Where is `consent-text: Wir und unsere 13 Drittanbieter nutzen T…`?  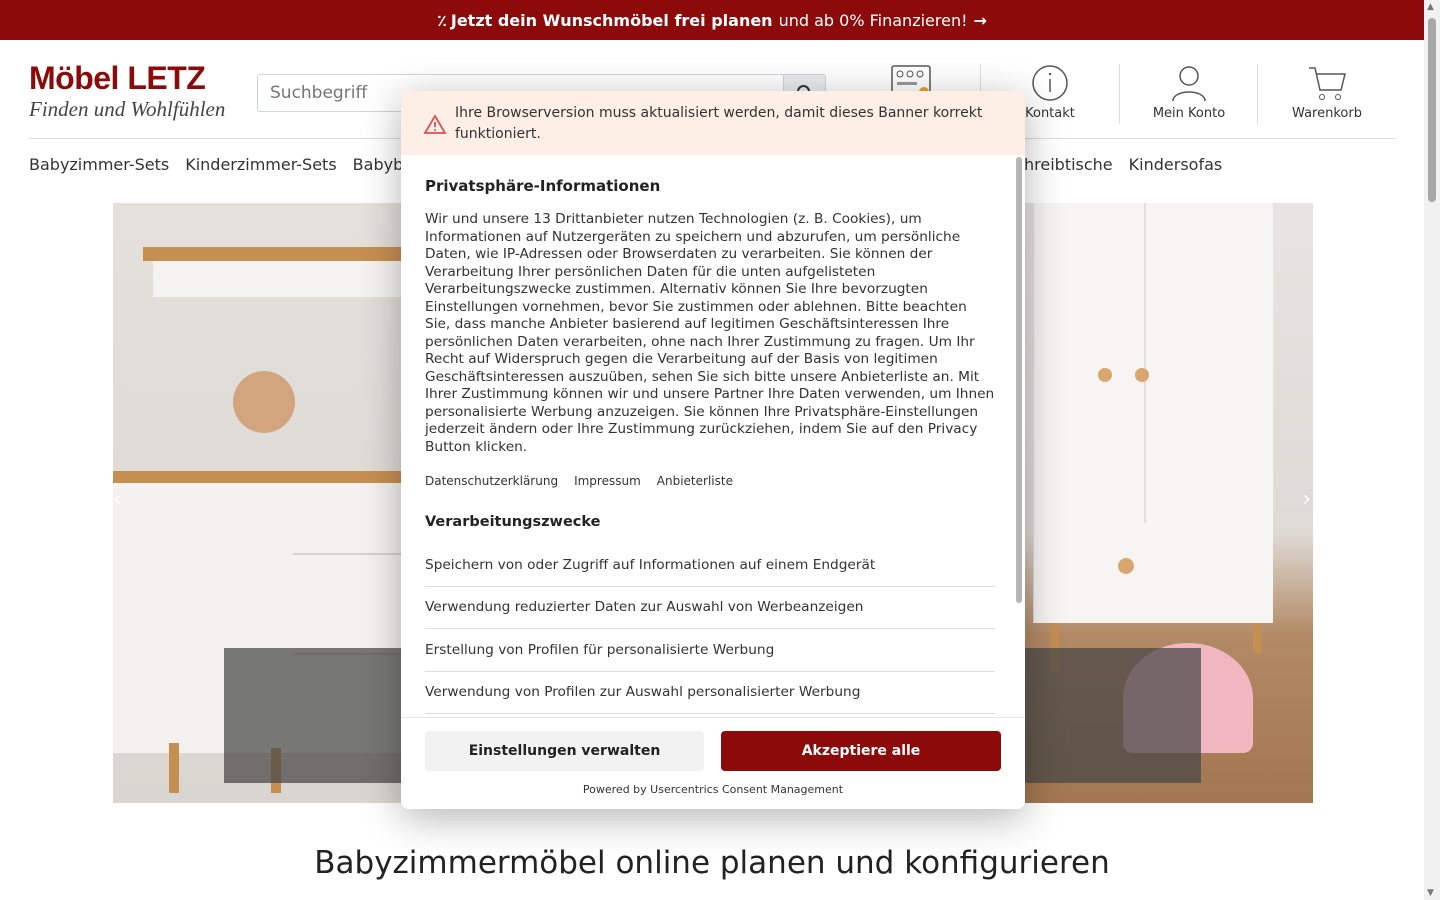 consent-text: Wir und unsere 13 Drittanbieter nutzen T… is located at coordinates (710, 333).